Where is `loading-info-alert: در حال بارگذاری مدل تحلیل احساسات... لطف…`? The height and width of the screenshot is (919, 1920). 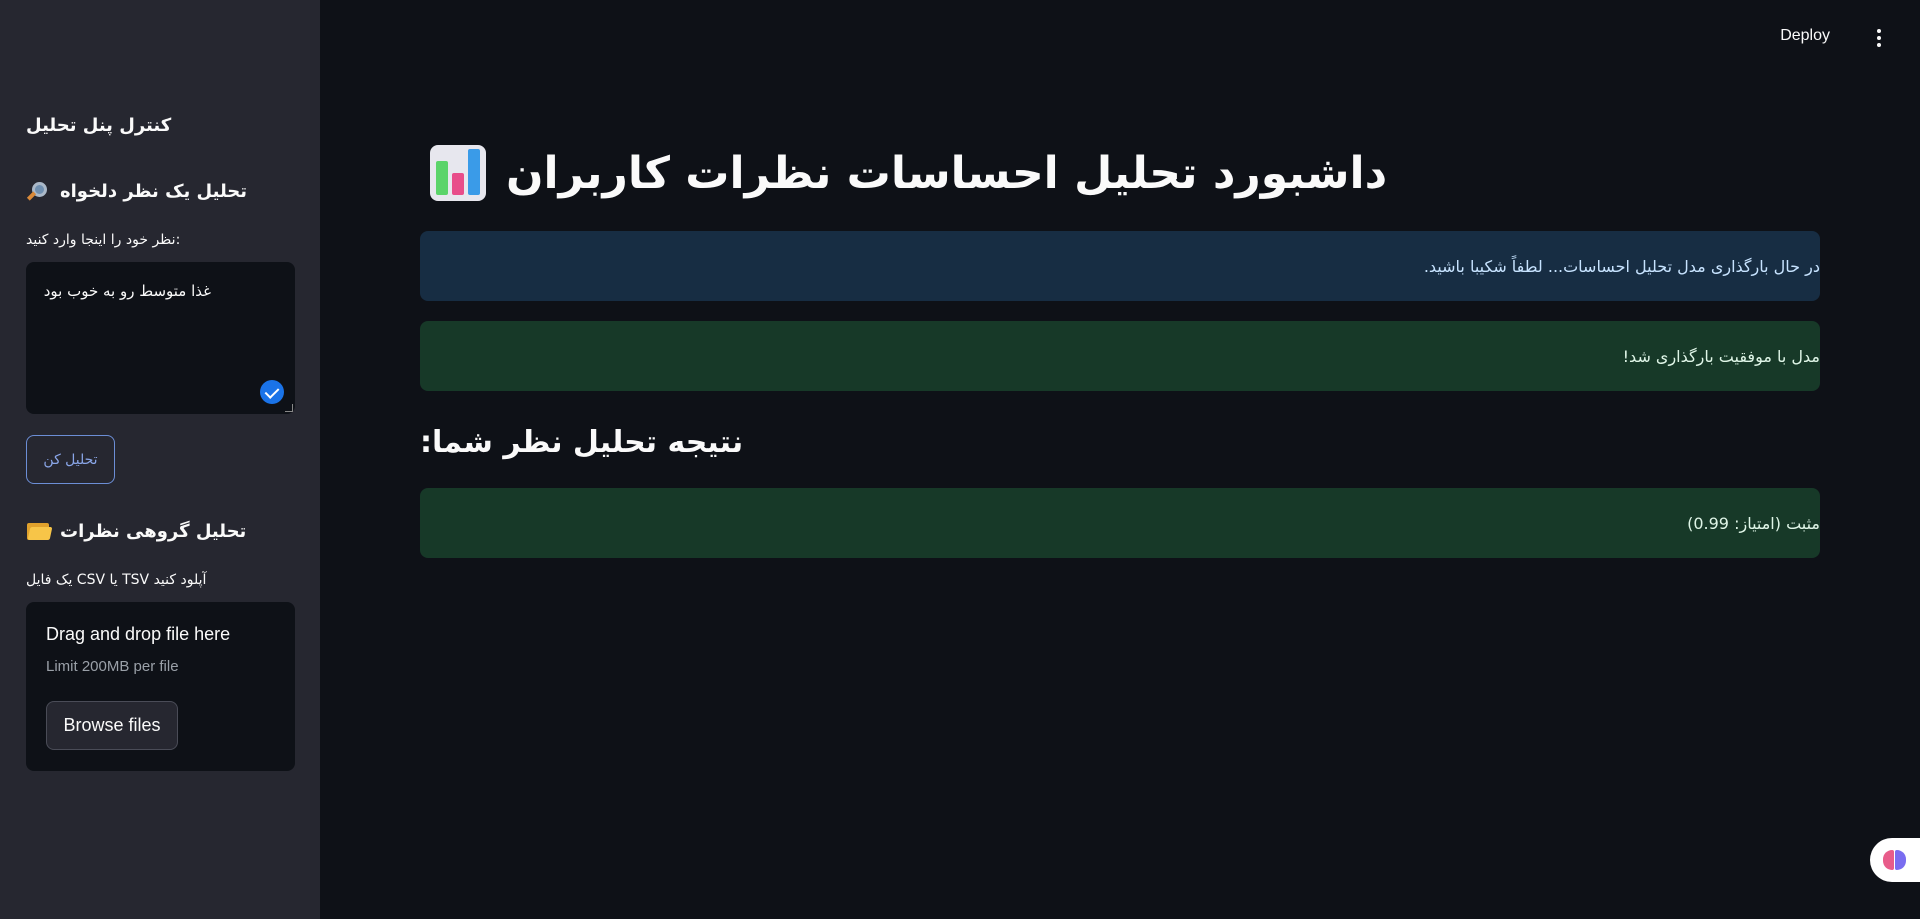
loading-info-alert: در حال بارگذاری مدل تحلیل احساسات... لطف… is located at coordinates (1120, 266).